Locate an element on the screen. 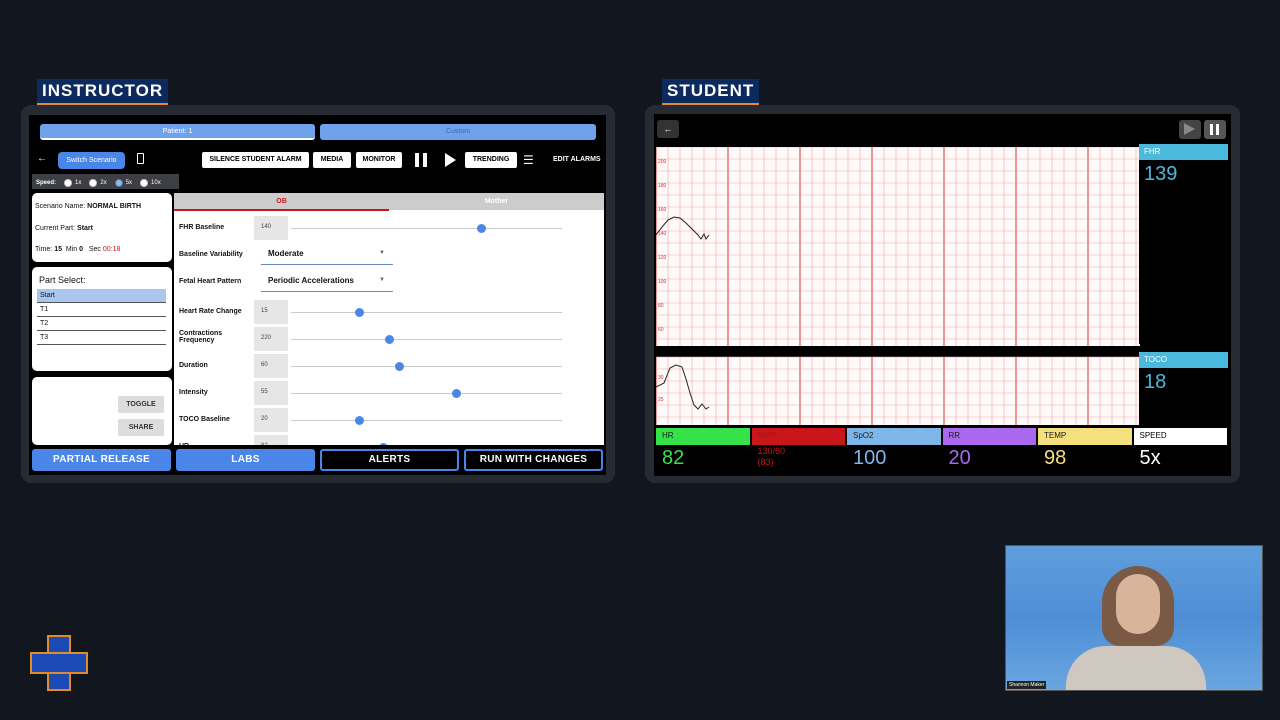 This screenshot has height=720, width=1280. phone-icon is located at coordinates (140, 158).